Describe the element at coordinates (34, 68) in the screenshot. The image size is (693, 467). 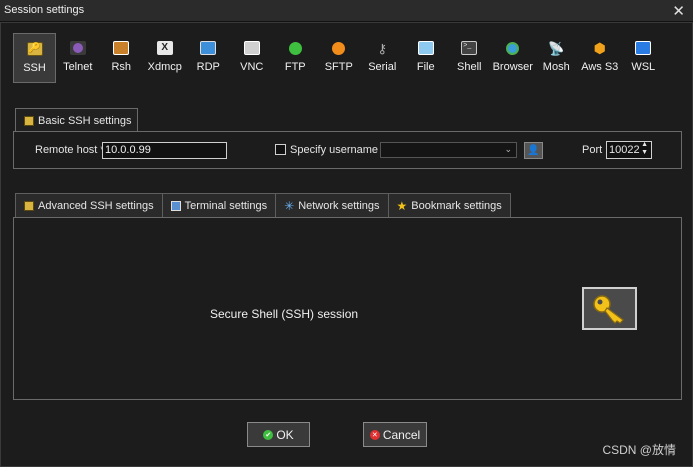
I see `session-type-label: SSH` at that location.